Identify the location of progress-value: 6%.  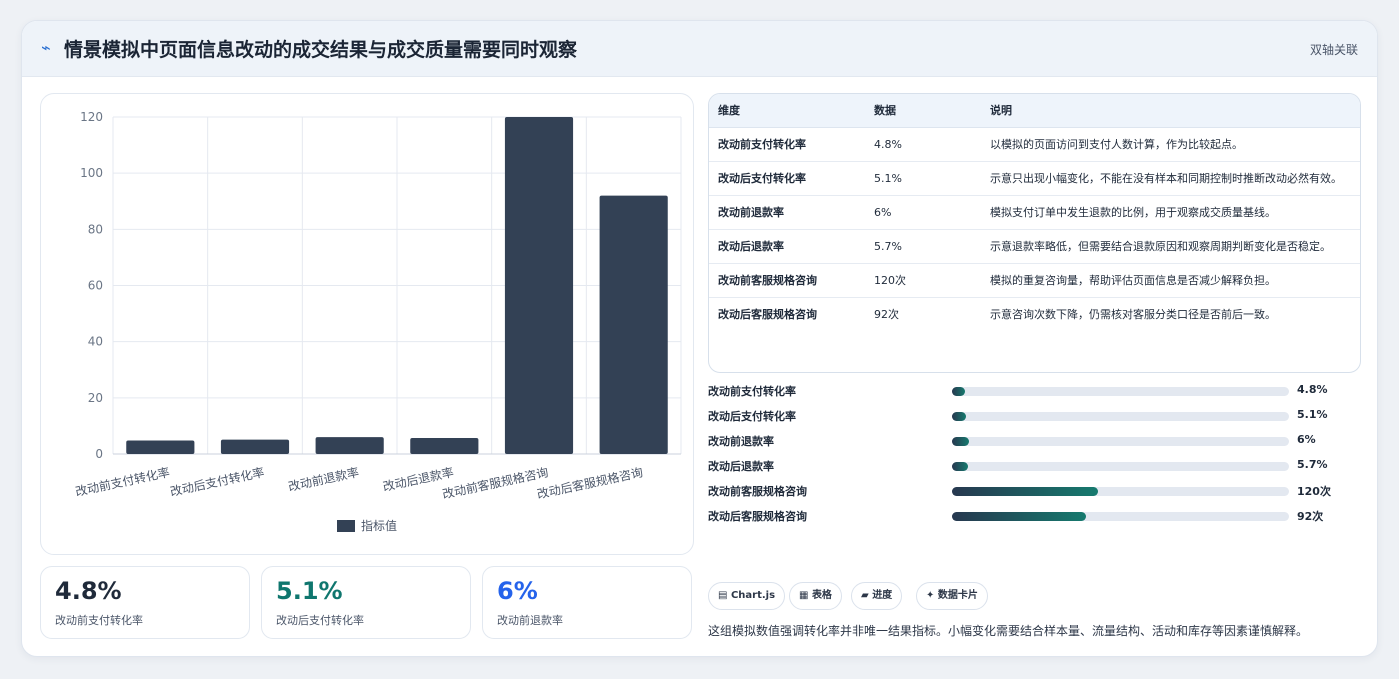
(1306, 439).